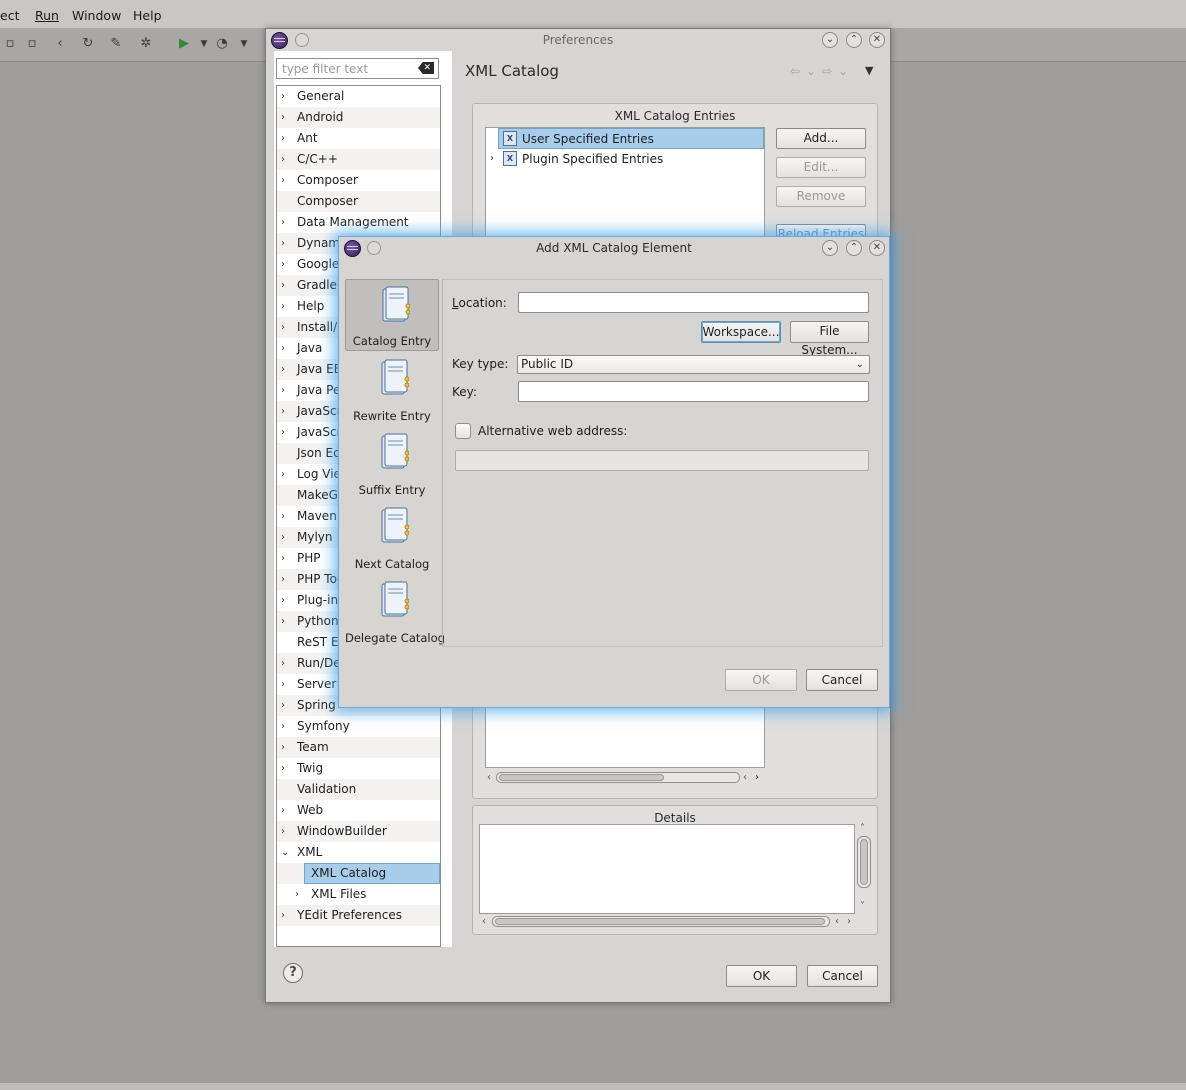  Describe the element at coordinates (392, 463) in the screenshot. I see `sidebar-item-suffix-entry: Suffix Entry` at that location.